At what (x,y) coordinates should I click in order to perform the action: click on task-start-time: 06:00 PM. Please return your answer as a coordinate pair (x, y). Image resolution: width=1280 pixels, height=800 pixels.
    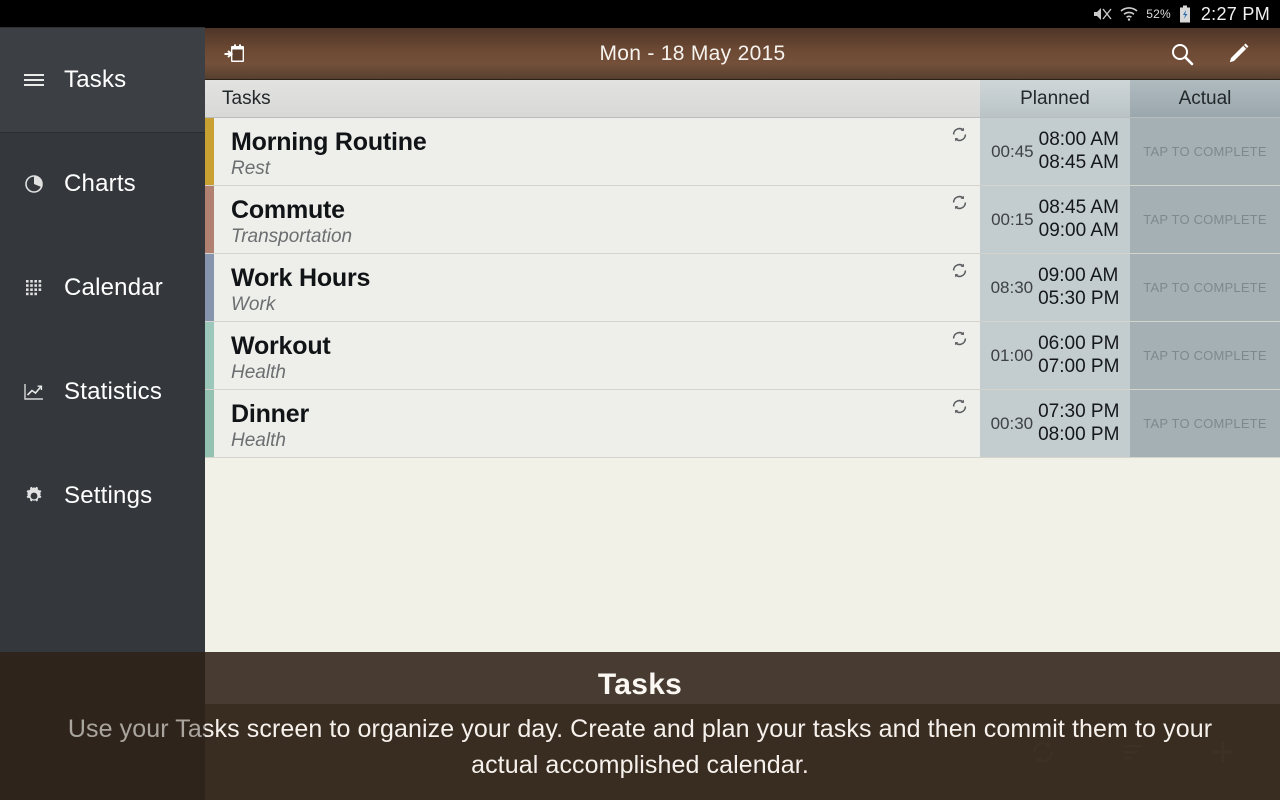
    Looking at the image, I should click on (1079, 344).